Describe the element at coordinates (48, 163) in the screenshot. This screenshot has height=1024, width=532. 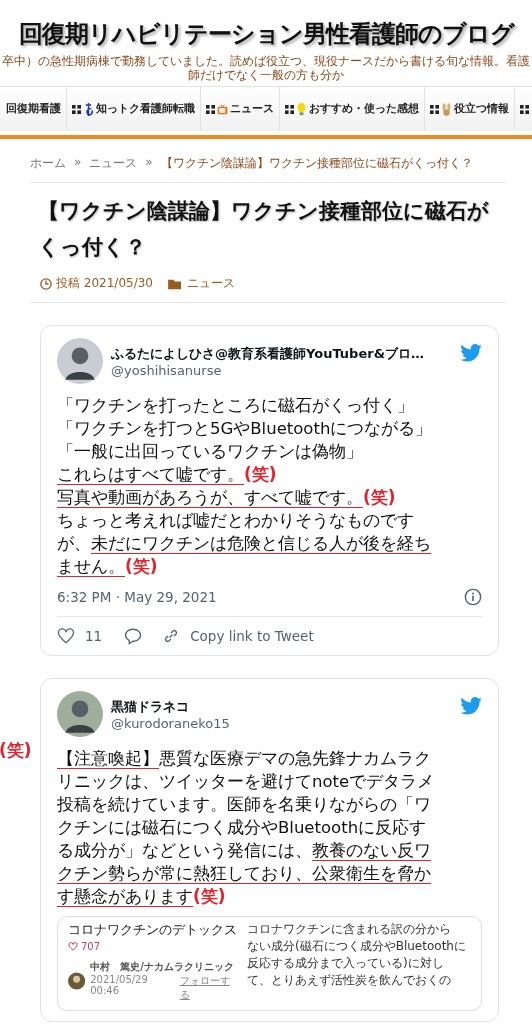
I see `breadcrumb-link: ホーム` at that location.